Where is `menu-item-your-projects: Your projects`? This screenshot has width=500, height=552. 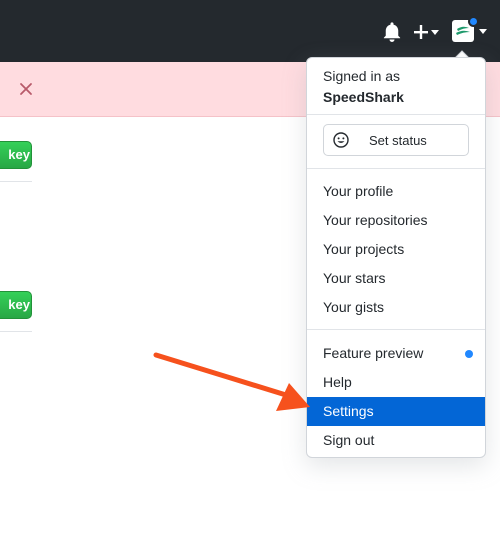
menu-item-your-projects: Your projects is located at coordinates (396, 249).